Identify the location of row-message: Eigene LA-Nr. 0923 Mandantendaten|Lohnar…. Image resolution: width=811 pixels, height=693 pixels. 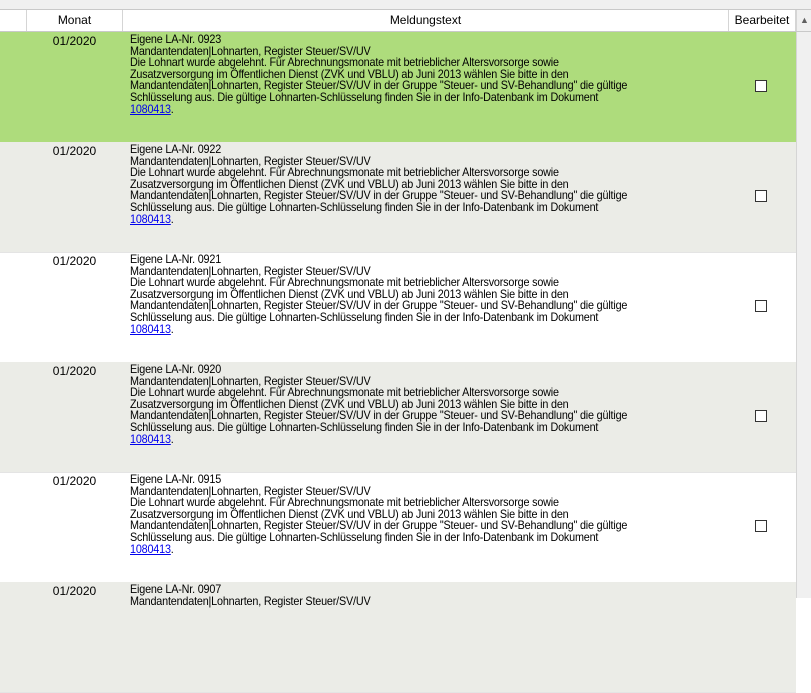
(398, 74).